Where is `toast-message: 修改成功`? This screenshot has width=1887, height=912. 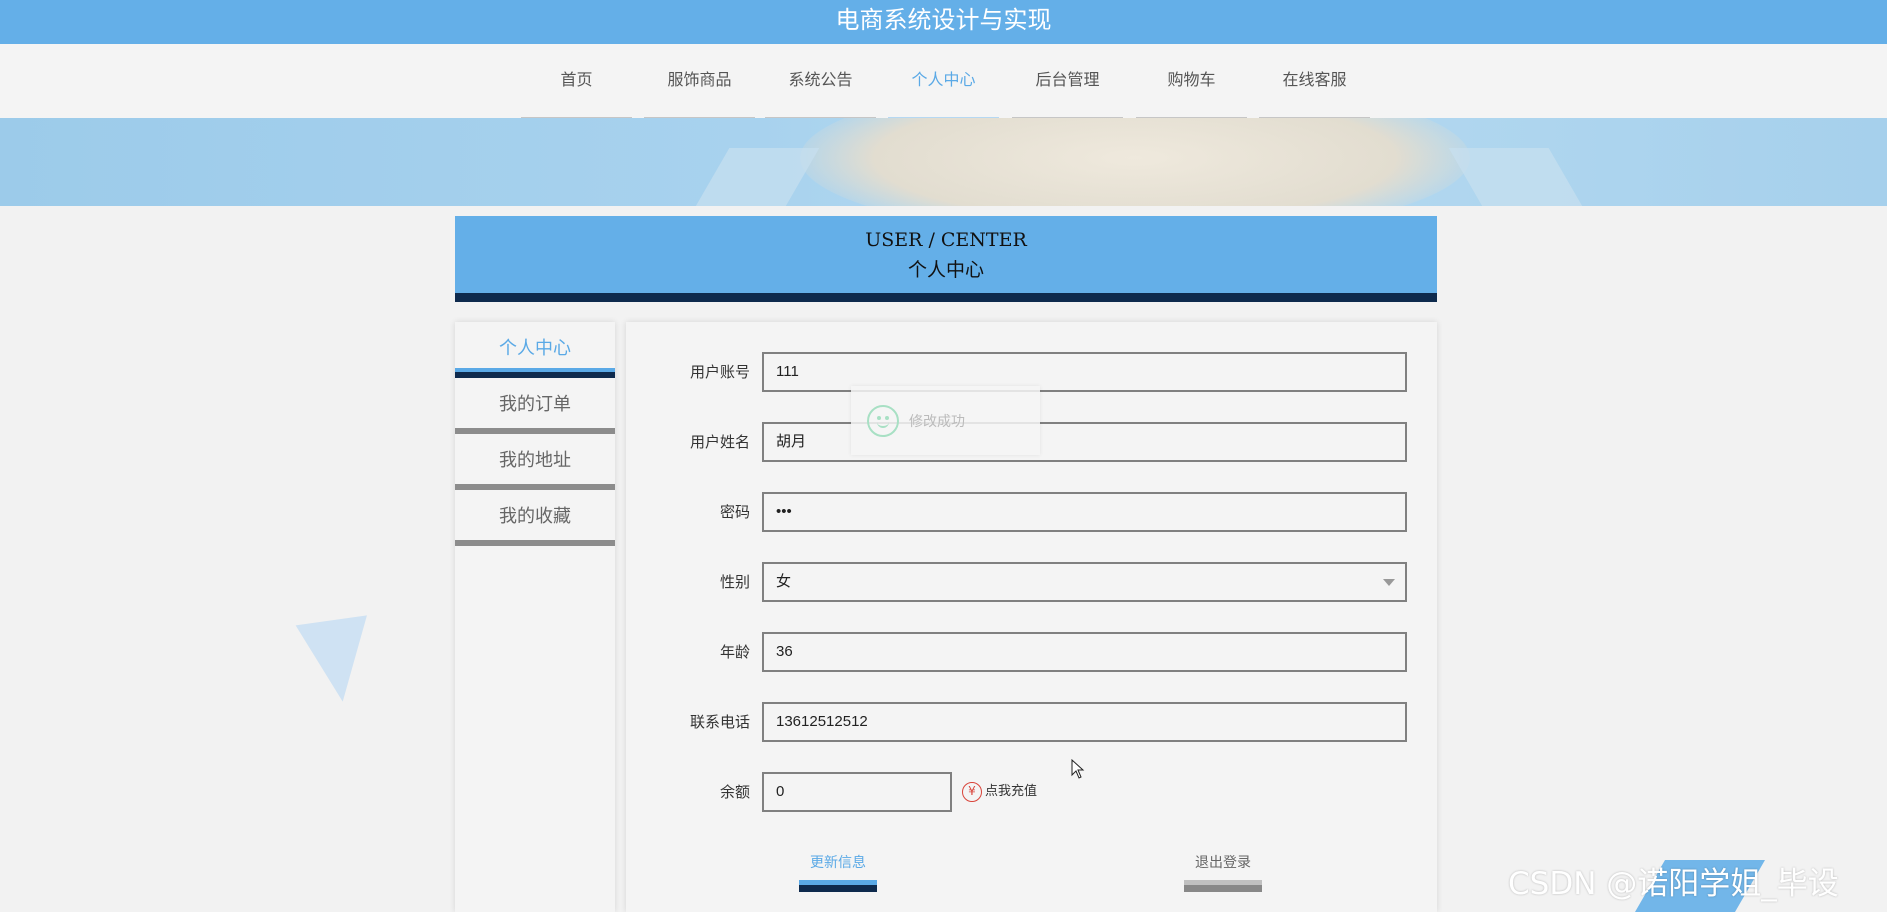
toast-message: 修改成功 is located at coordinates (937, 422).